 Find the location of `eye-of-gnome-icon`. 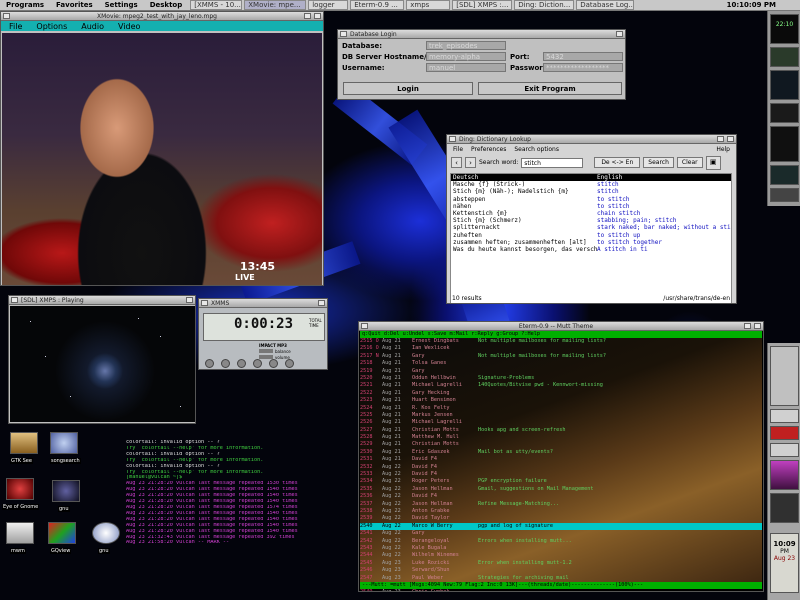

eye-of-gnome-icon is located at coordinates (20, 489).